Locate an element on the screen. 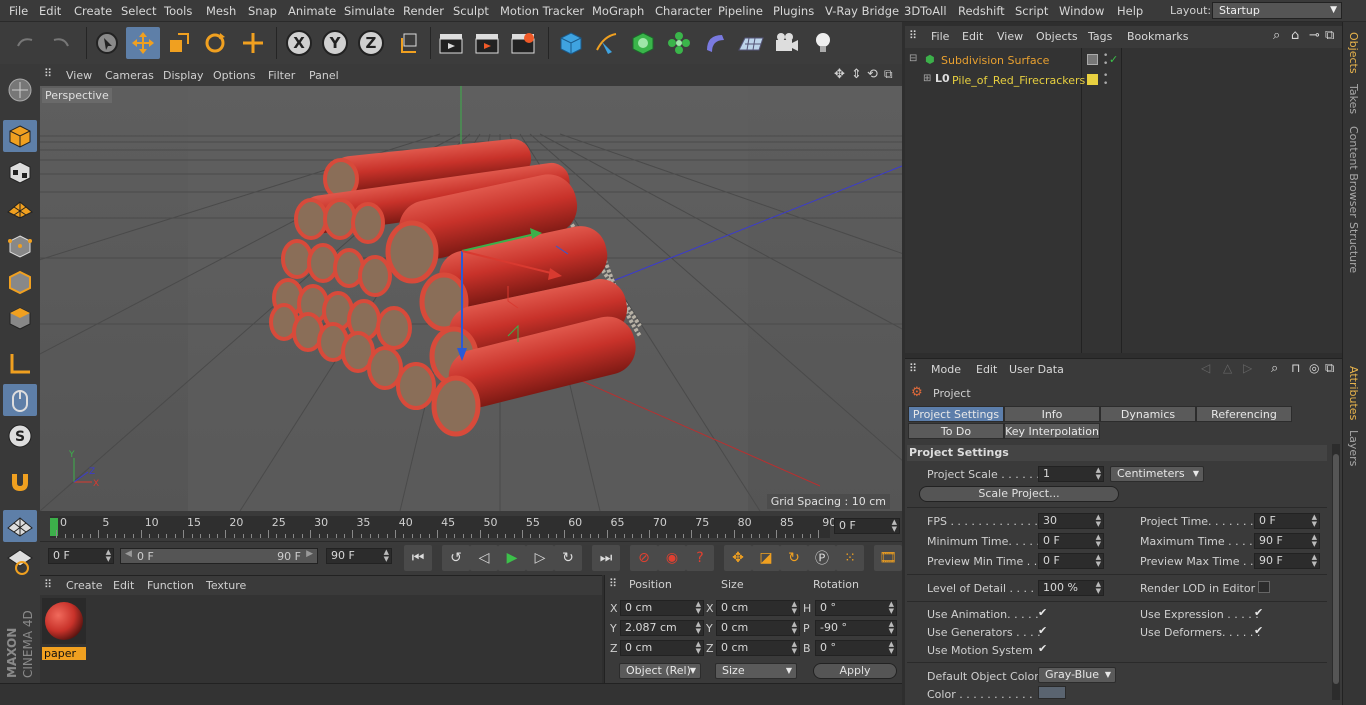  rotation-p-field: -90 ° ▲ ▼ is located at coordinates (856, 628).